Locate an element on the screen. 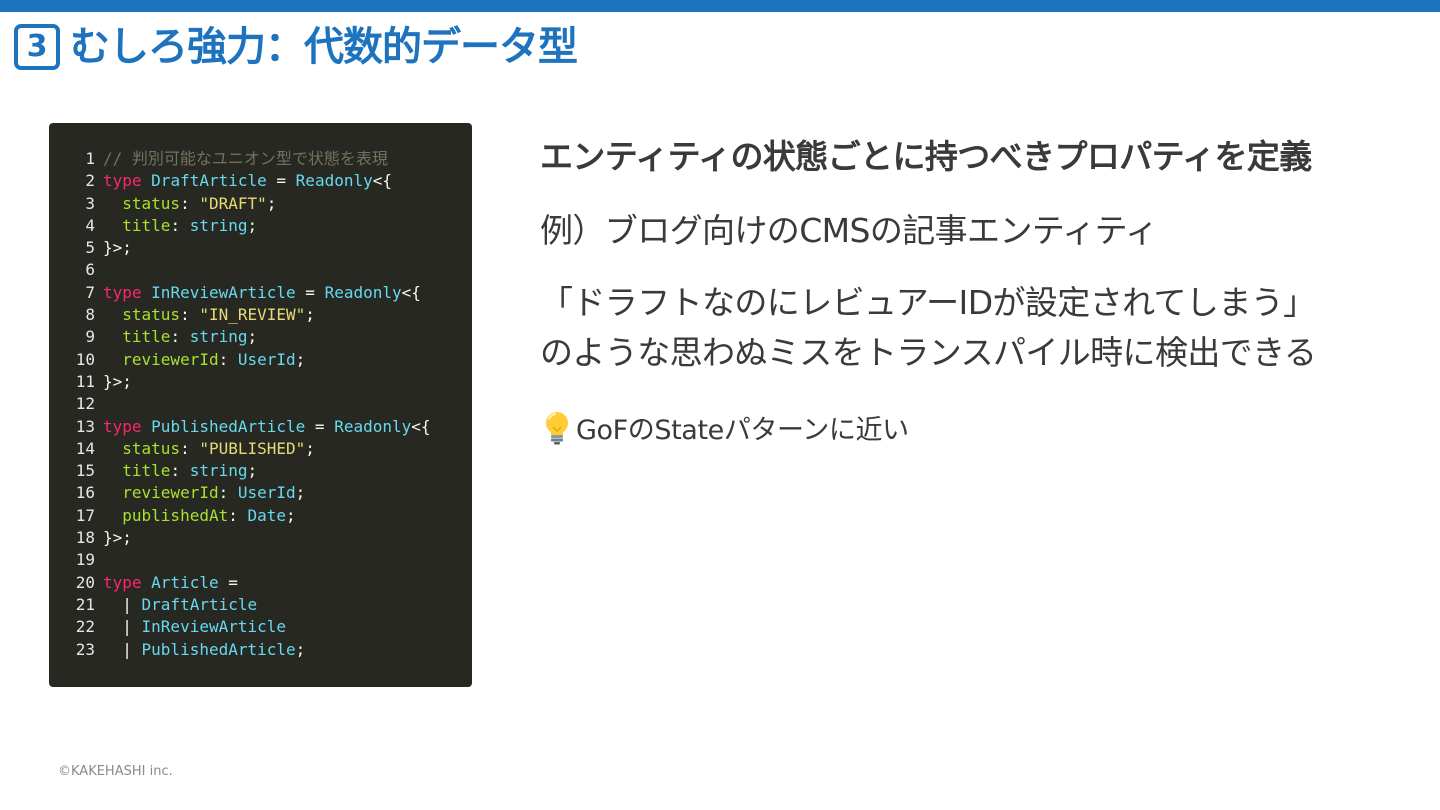  code-token: <{ is located at coordinates (421, 426).